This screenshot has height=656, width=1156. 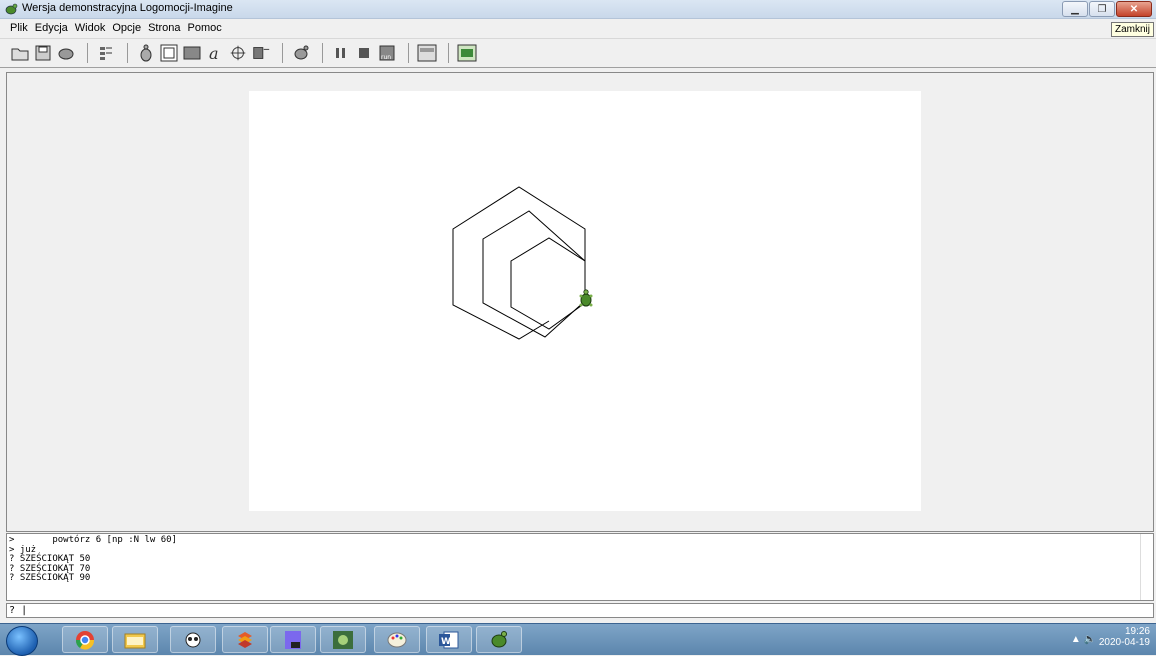 I want to click on tray-icons: ▲ 🔈, so click(x=1083, y=639).